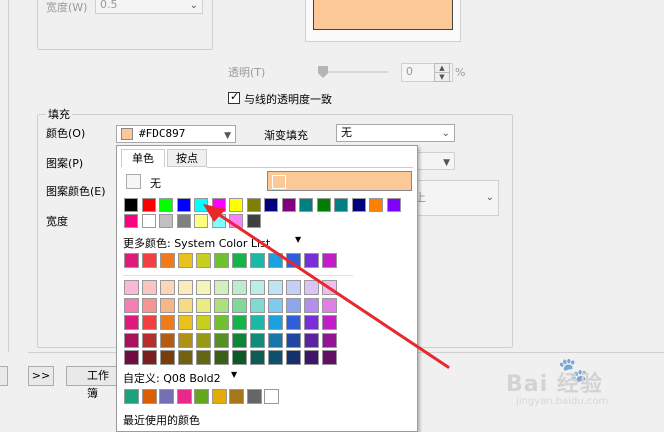 This screenshot has height=432, width=664. What do you see at coordinates (323, 72) in the screenshot?
I see `slider-thumb` at bounding box center [323, 72].